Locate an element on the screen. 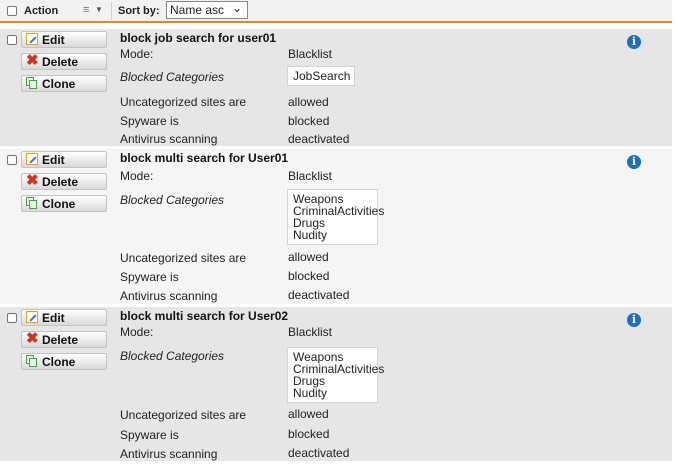  action-label: Action is located at coordinates (41, 11).